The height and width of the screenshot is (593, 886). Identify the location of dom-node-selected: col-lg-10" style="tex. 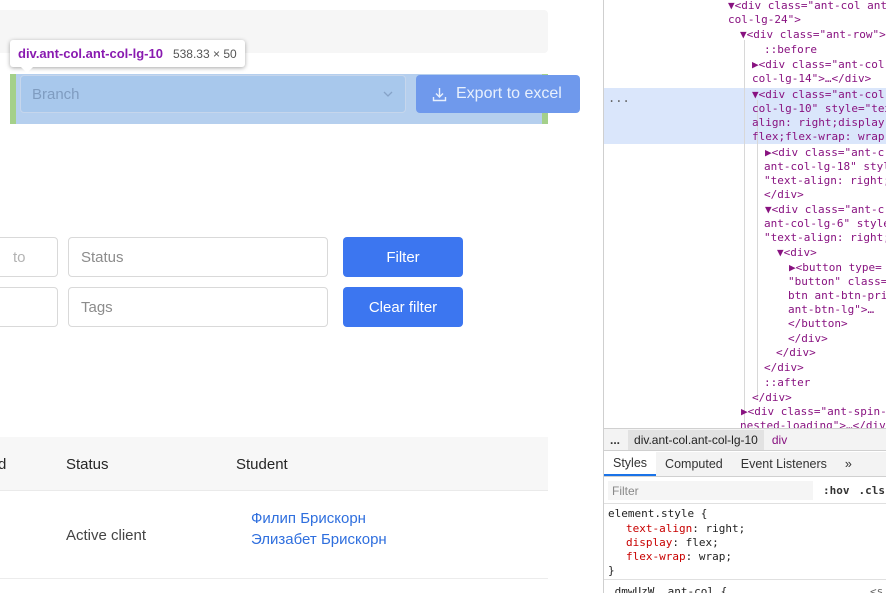
(819, 109).